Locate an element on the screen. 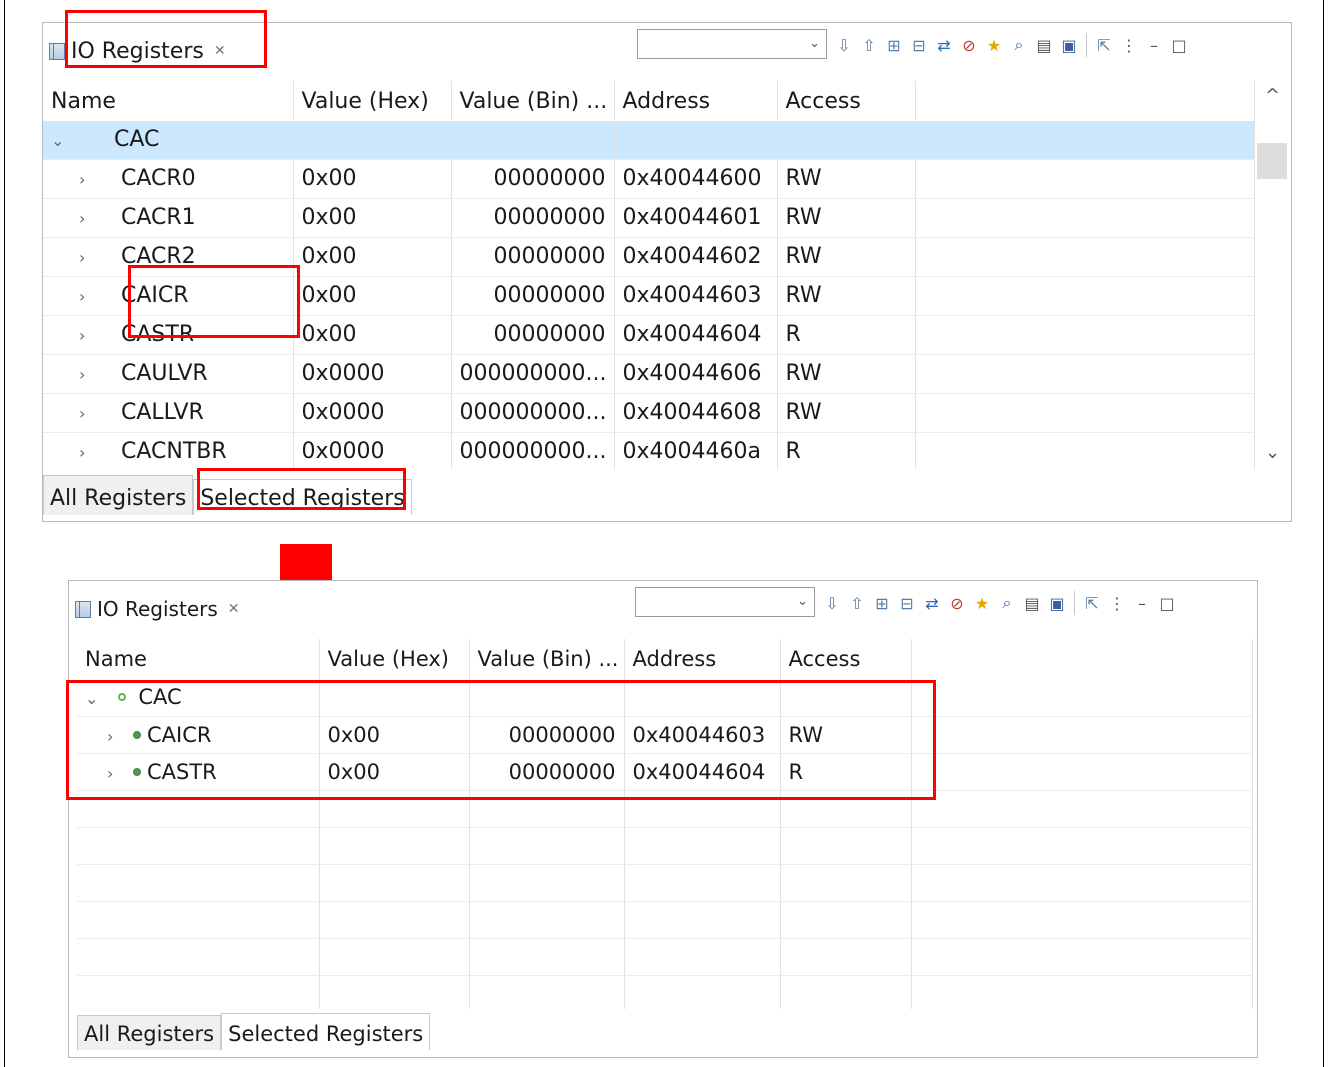 The image size is (1328, 1067). address: 0x4004460a is located at coordinates (696, 450).